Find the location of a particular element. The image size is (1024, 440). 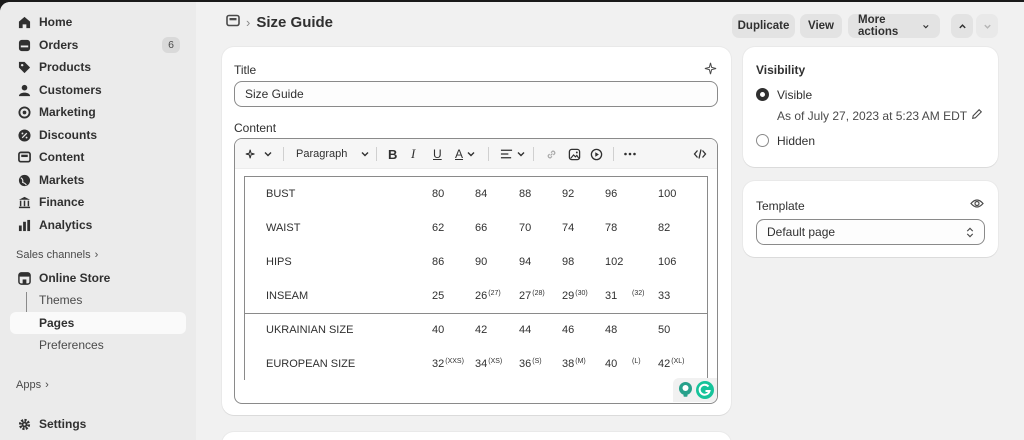

sidebar-subitem-themes: Themes is located at coordinates (98, 300).